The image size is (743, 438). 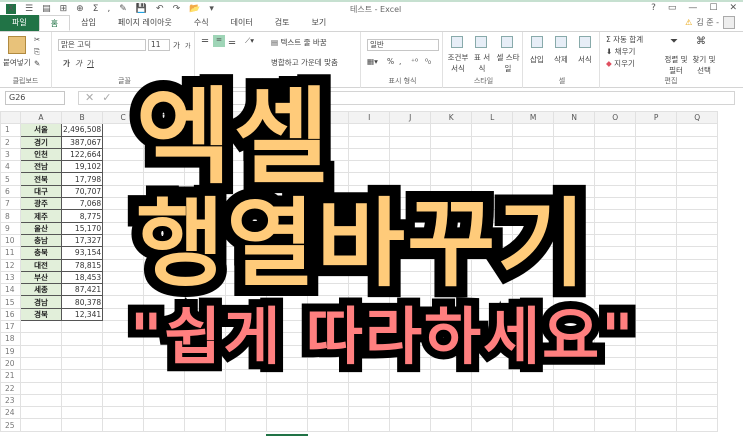 What do you see at coordinates (41, 117) in the screenshot?
I see `column-header: A` at bounding box center [41, 117].